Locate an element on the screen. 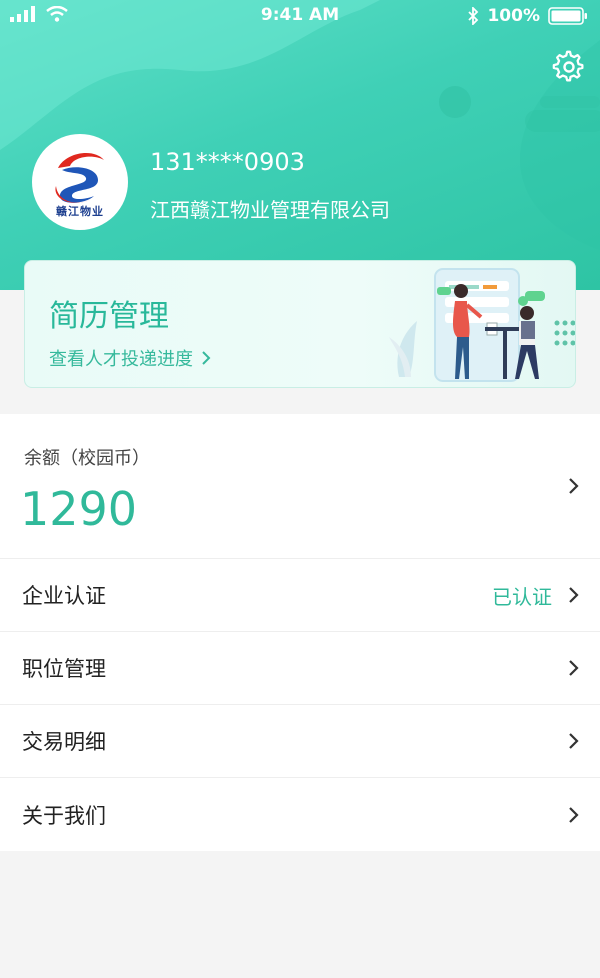 This screenshot has width=600, height=978. menu-item-job-management: 职位管理 is located at coordinates (300, 668).